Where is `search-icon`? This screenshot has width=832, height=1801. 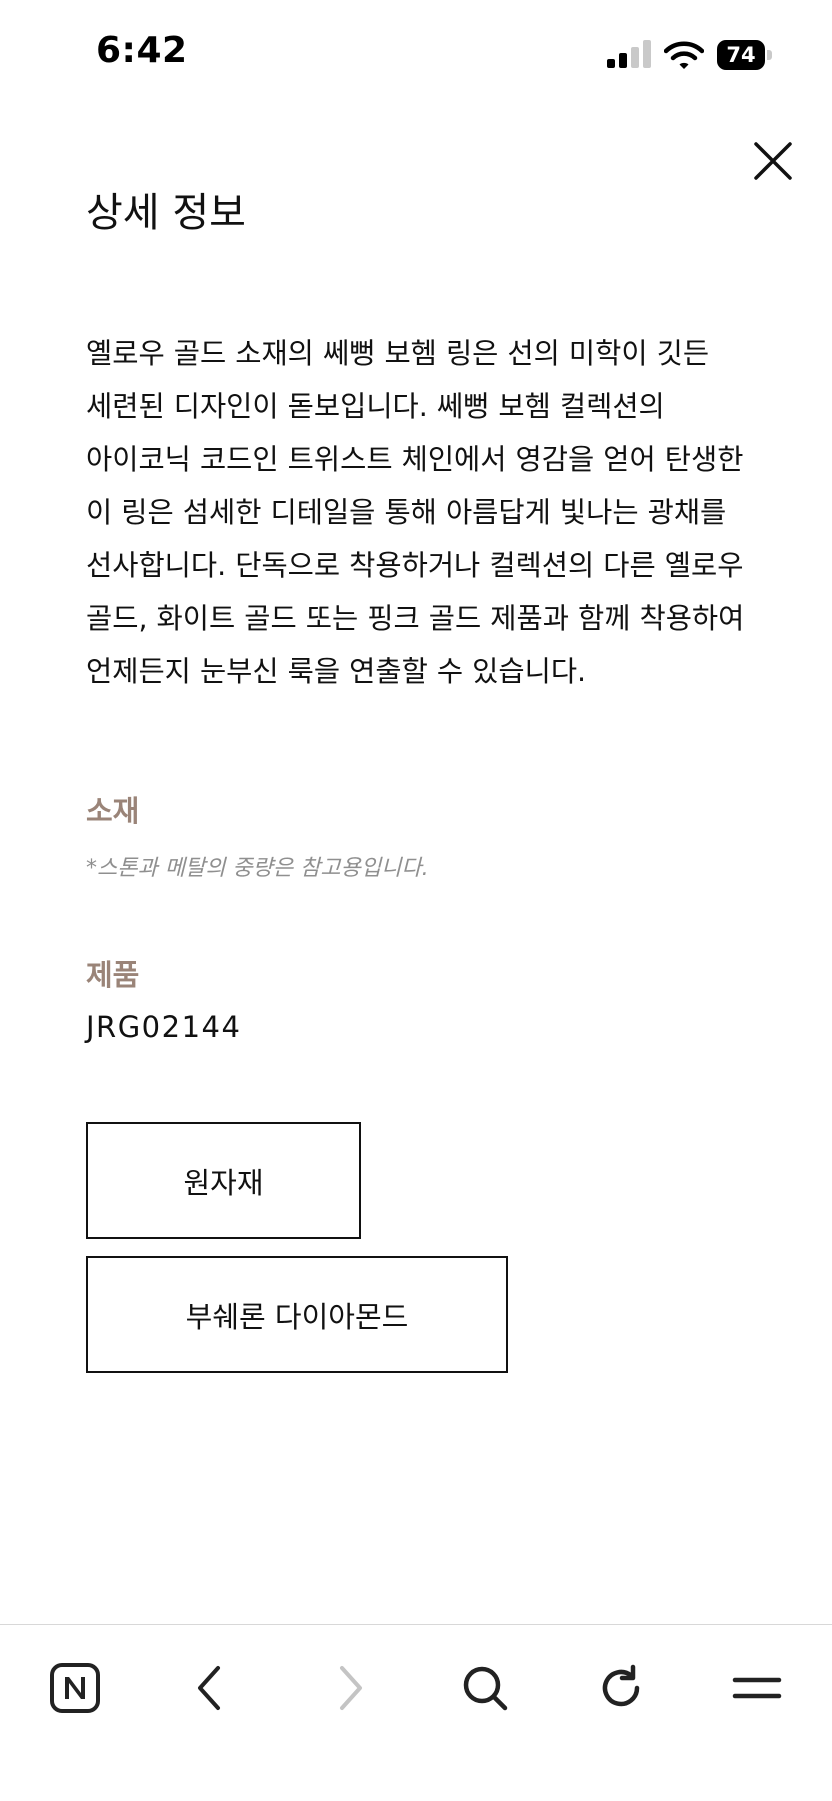
search-icon is located at coordinates (485, 1688).